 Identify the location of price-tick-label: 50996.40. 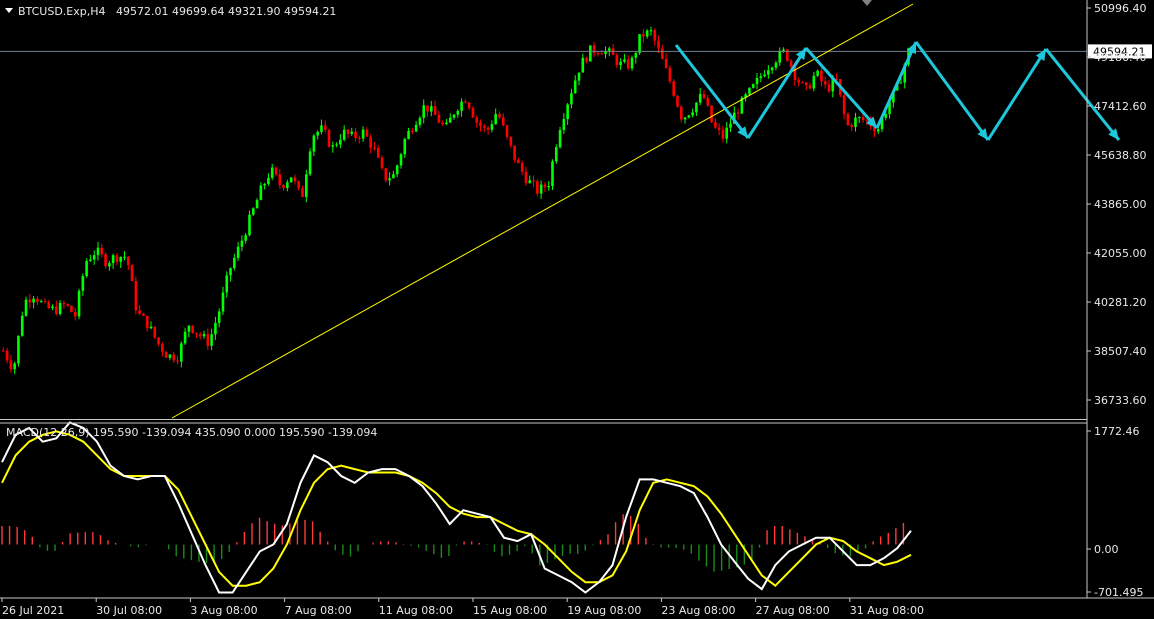
(1120, 8).